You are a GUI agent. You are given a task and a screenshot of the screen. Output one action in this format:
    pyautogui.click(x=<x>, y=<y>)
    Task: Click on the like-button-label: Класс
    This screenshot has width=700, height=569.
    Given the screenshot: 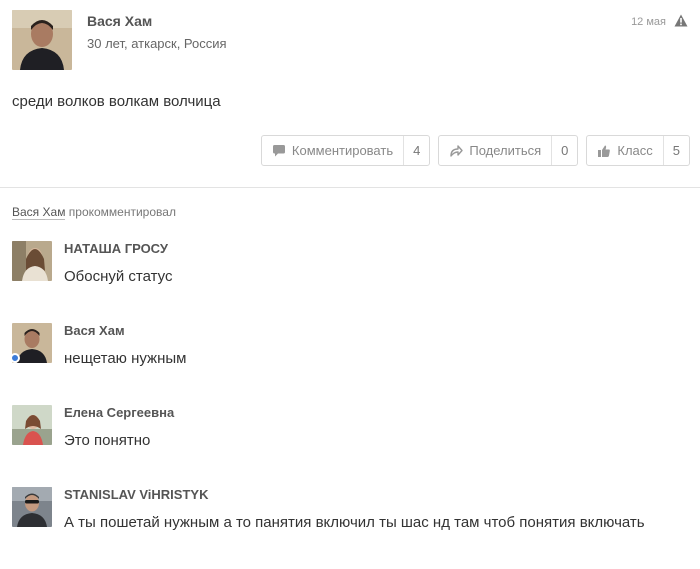 What is the action you would take?
    pyautogui.click(x=635, y=150)
    